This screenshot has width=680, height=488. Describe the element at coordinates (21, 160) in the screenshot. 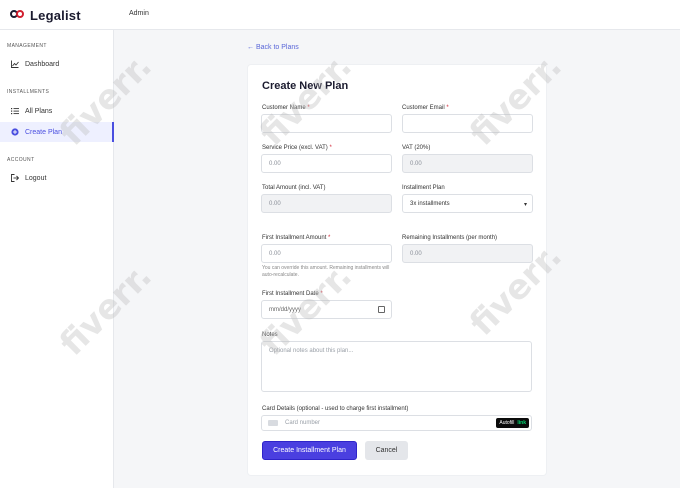

I see `sidebar-section-account: ACCOUNT` at that location.